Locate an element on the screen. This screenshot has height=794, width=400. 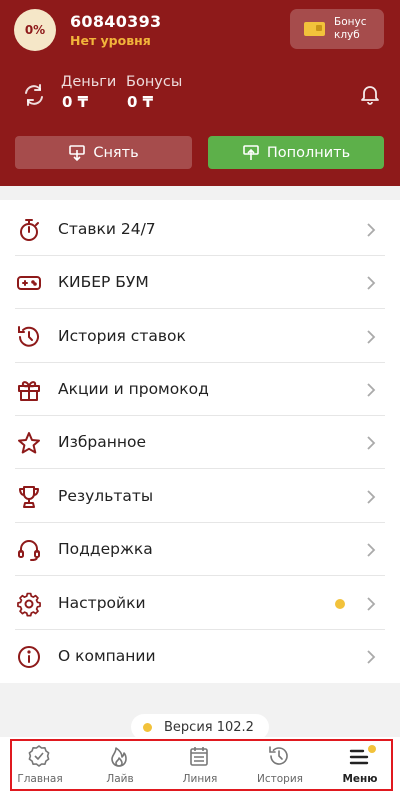
withdraw-icon is located at coordinates (77, 152).